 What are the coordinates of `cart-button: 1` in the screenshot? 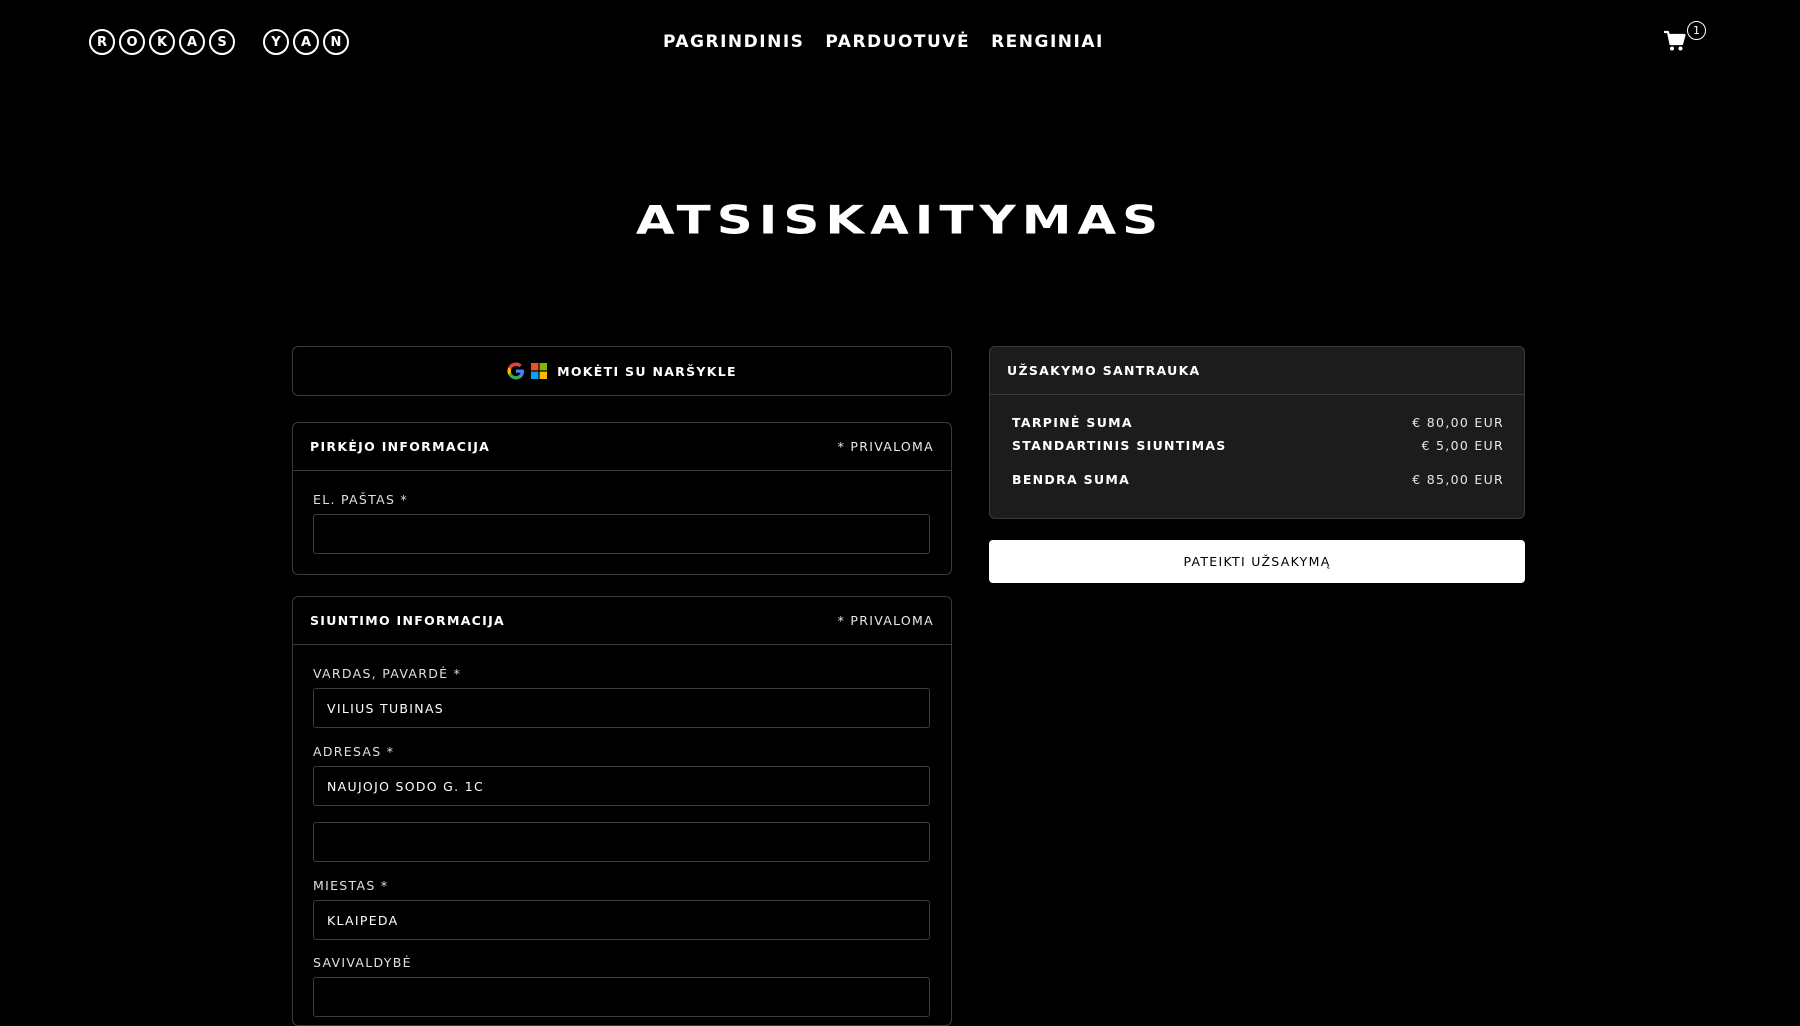 It's located at (1687, 38).